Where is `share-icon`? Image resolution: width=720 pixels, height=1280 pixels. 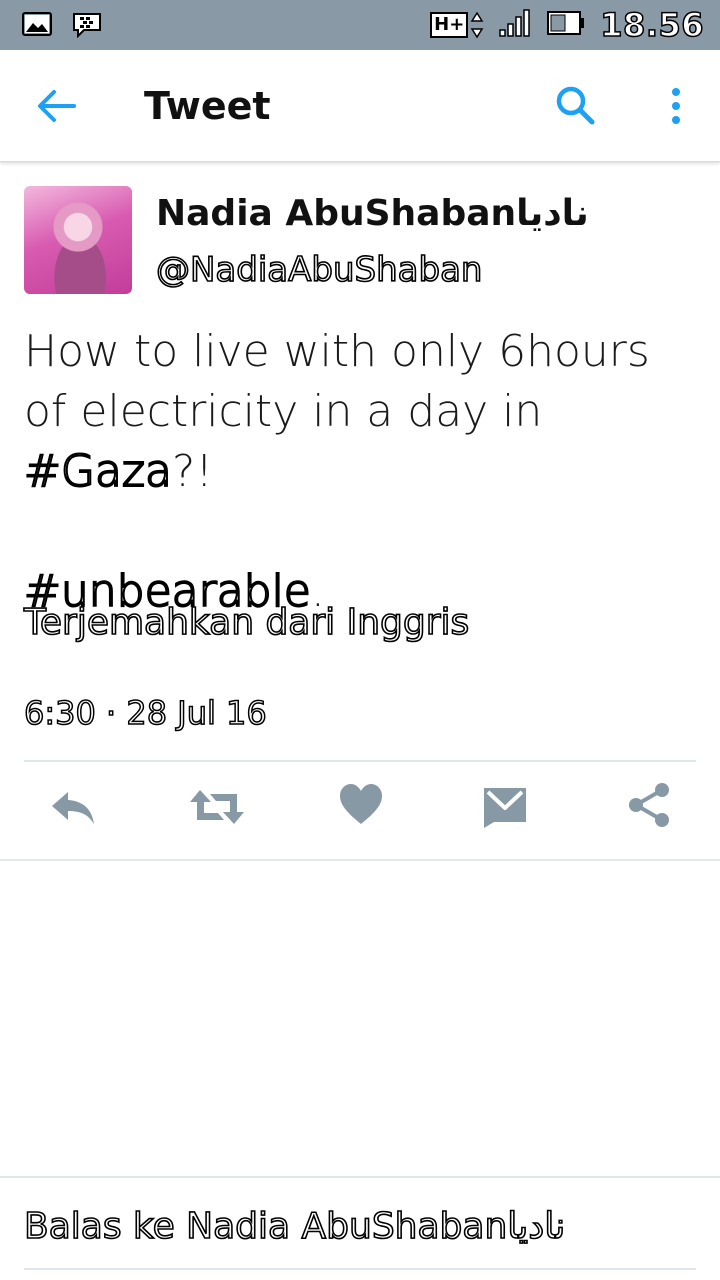
share-icon is located at coordinates (652, 808).